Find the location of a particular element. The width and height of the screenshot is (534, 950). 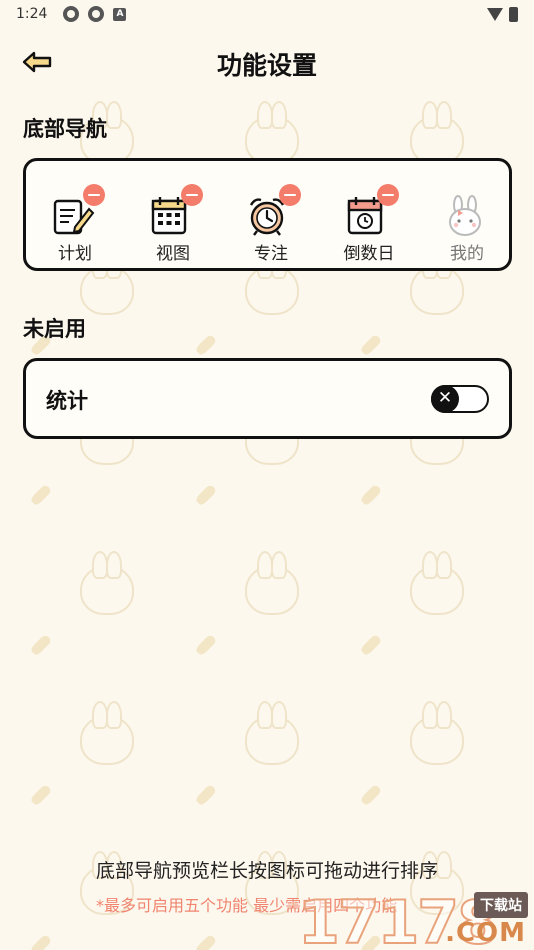

app-header: 功能设置 is located at coordinates (267, 63).